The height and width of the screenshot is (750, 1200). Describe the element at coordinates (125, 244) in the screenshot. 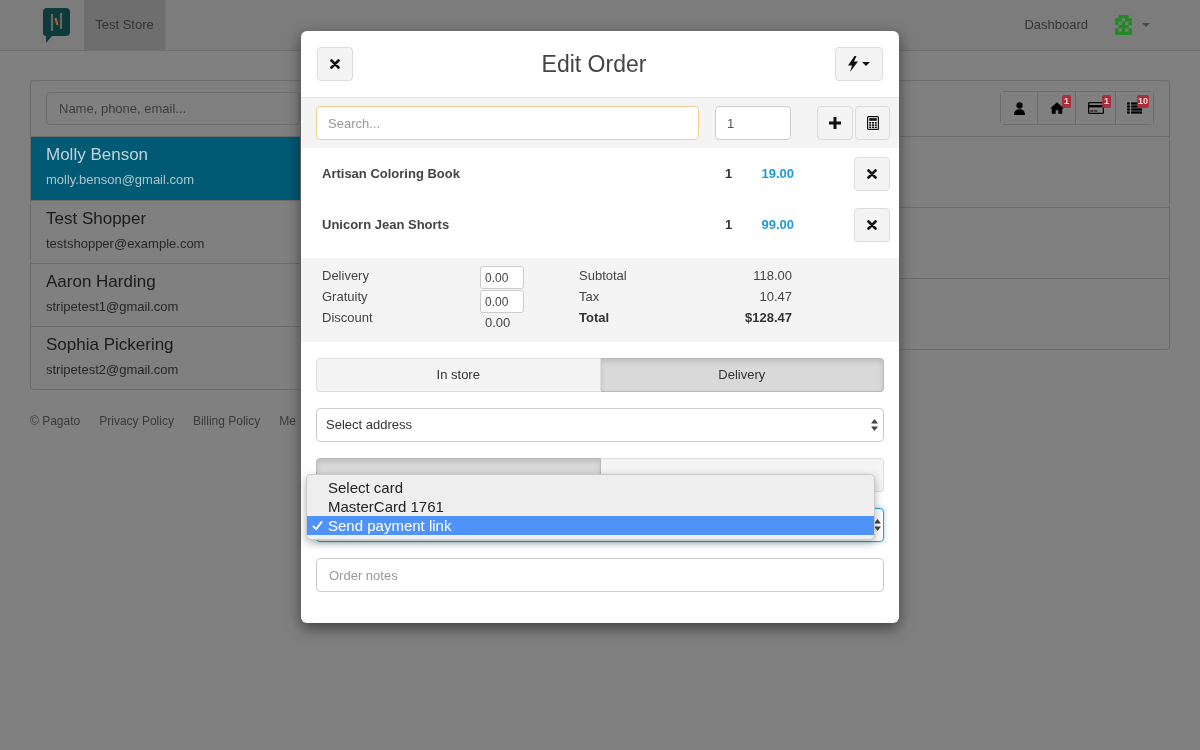

I see `customer-email: testshopper@example.com` at that location.